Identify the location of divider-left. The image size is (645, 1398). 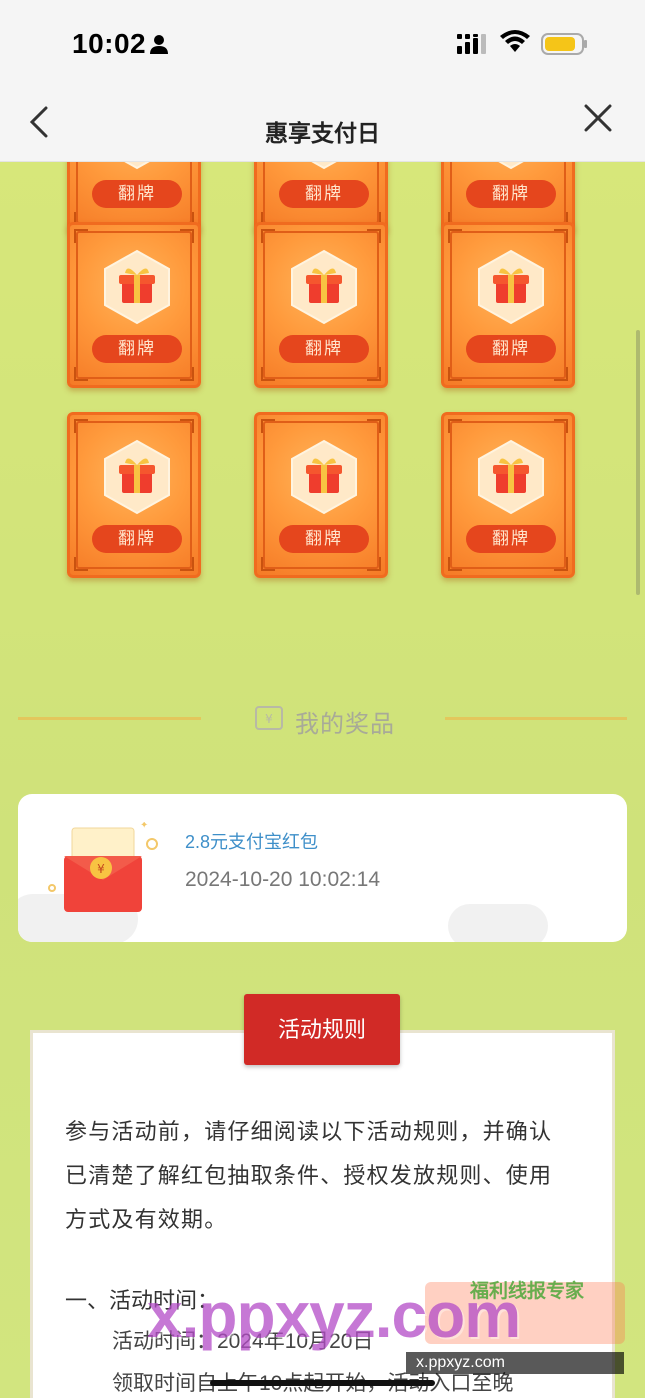
(109, 718).